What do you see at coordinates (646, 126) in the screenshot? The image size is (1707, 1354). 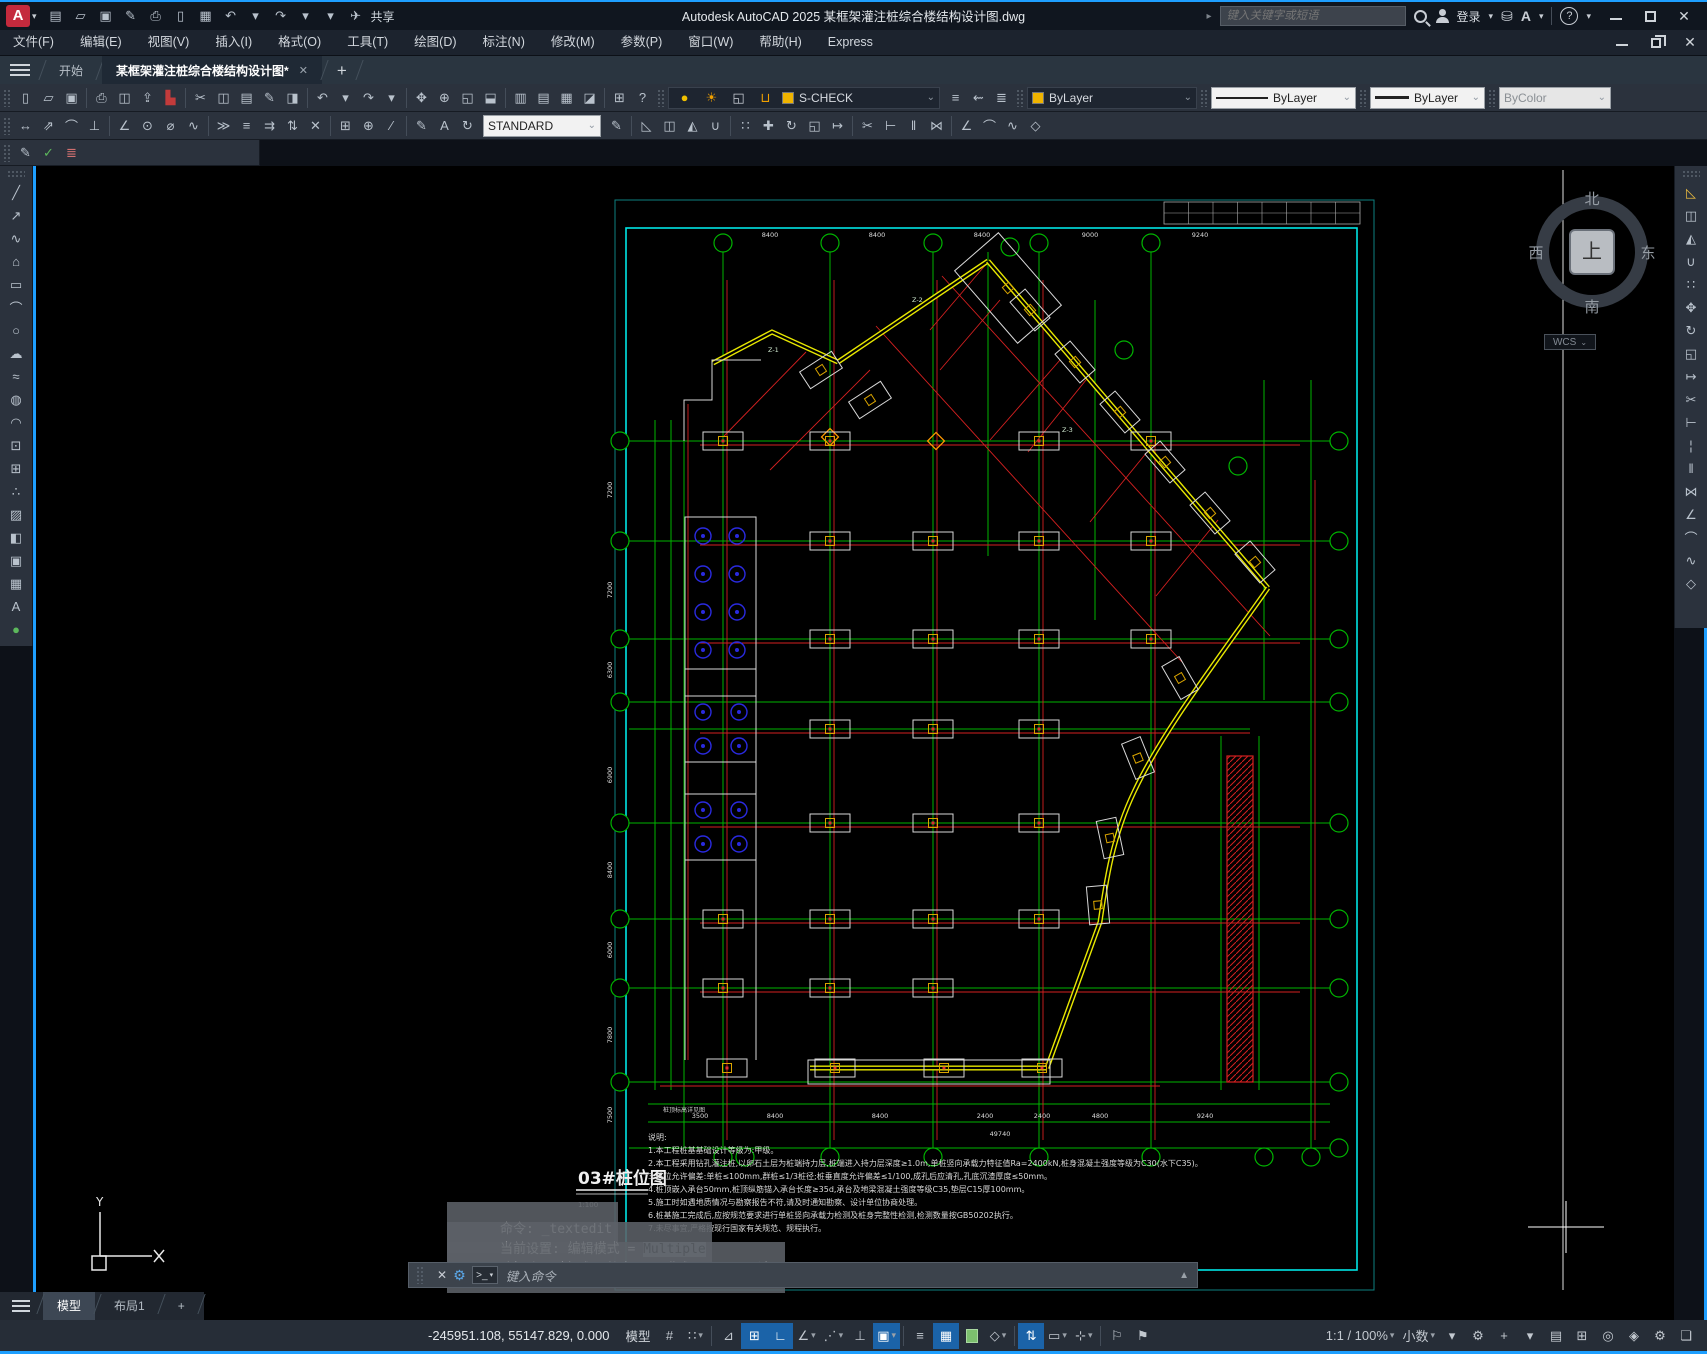 I see `erase-icon: ◺` at bounding box center [646, 126].